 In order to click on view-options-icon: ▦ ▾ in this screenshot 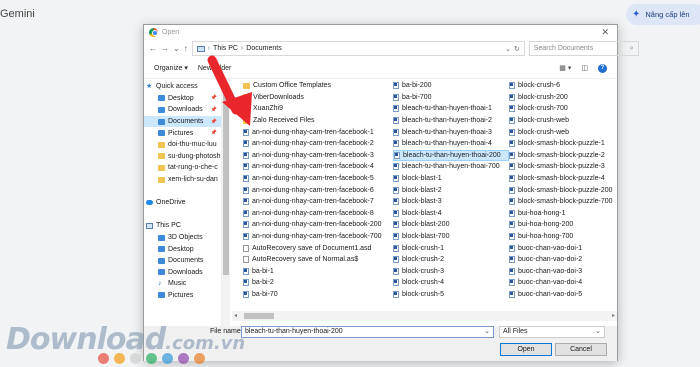, I will do `click(565, 68)`.